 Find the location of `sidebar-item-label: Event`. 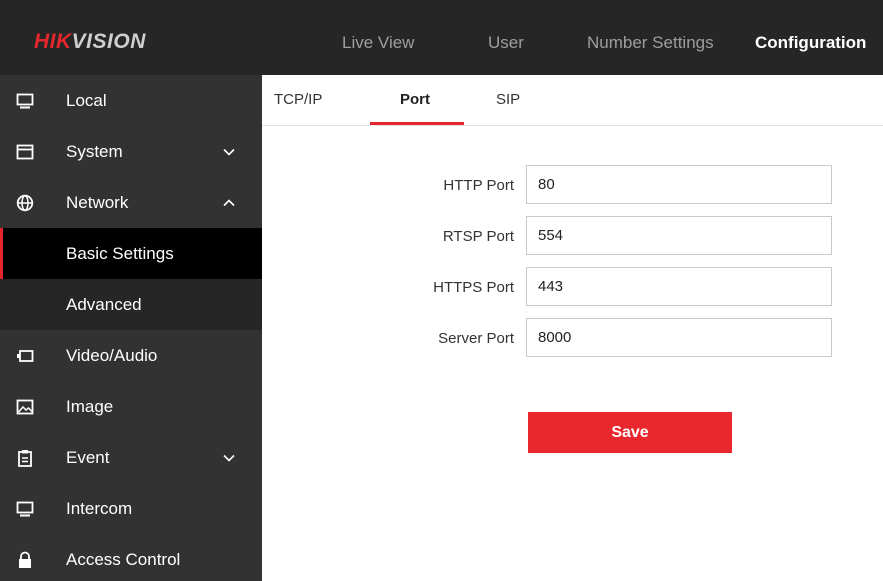

sidebar-item-label: Event is located at coordinates (88, 457).